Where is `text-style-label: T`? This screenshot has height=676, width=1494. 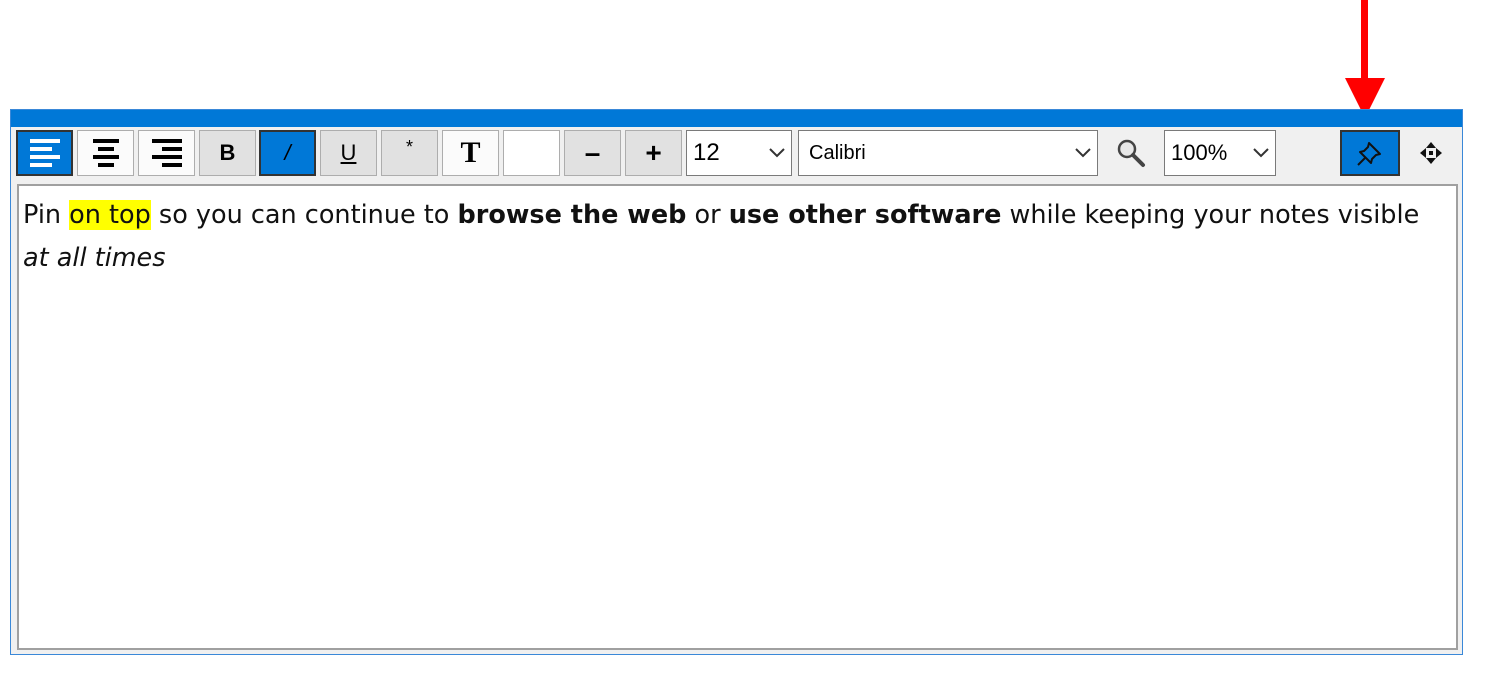
text-style-label: T is located at coordinates (470, 152).